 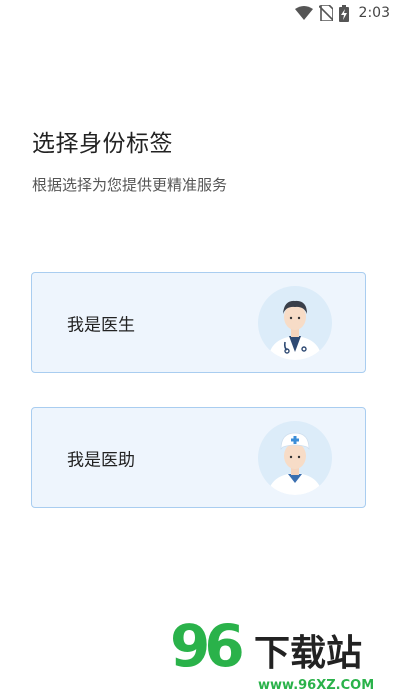 What do you see at coordinates (130, 185) in the screenshot?
I see `page-subtitle: 根据选择为您提供更精准服务` at bounding box center [130, 185].